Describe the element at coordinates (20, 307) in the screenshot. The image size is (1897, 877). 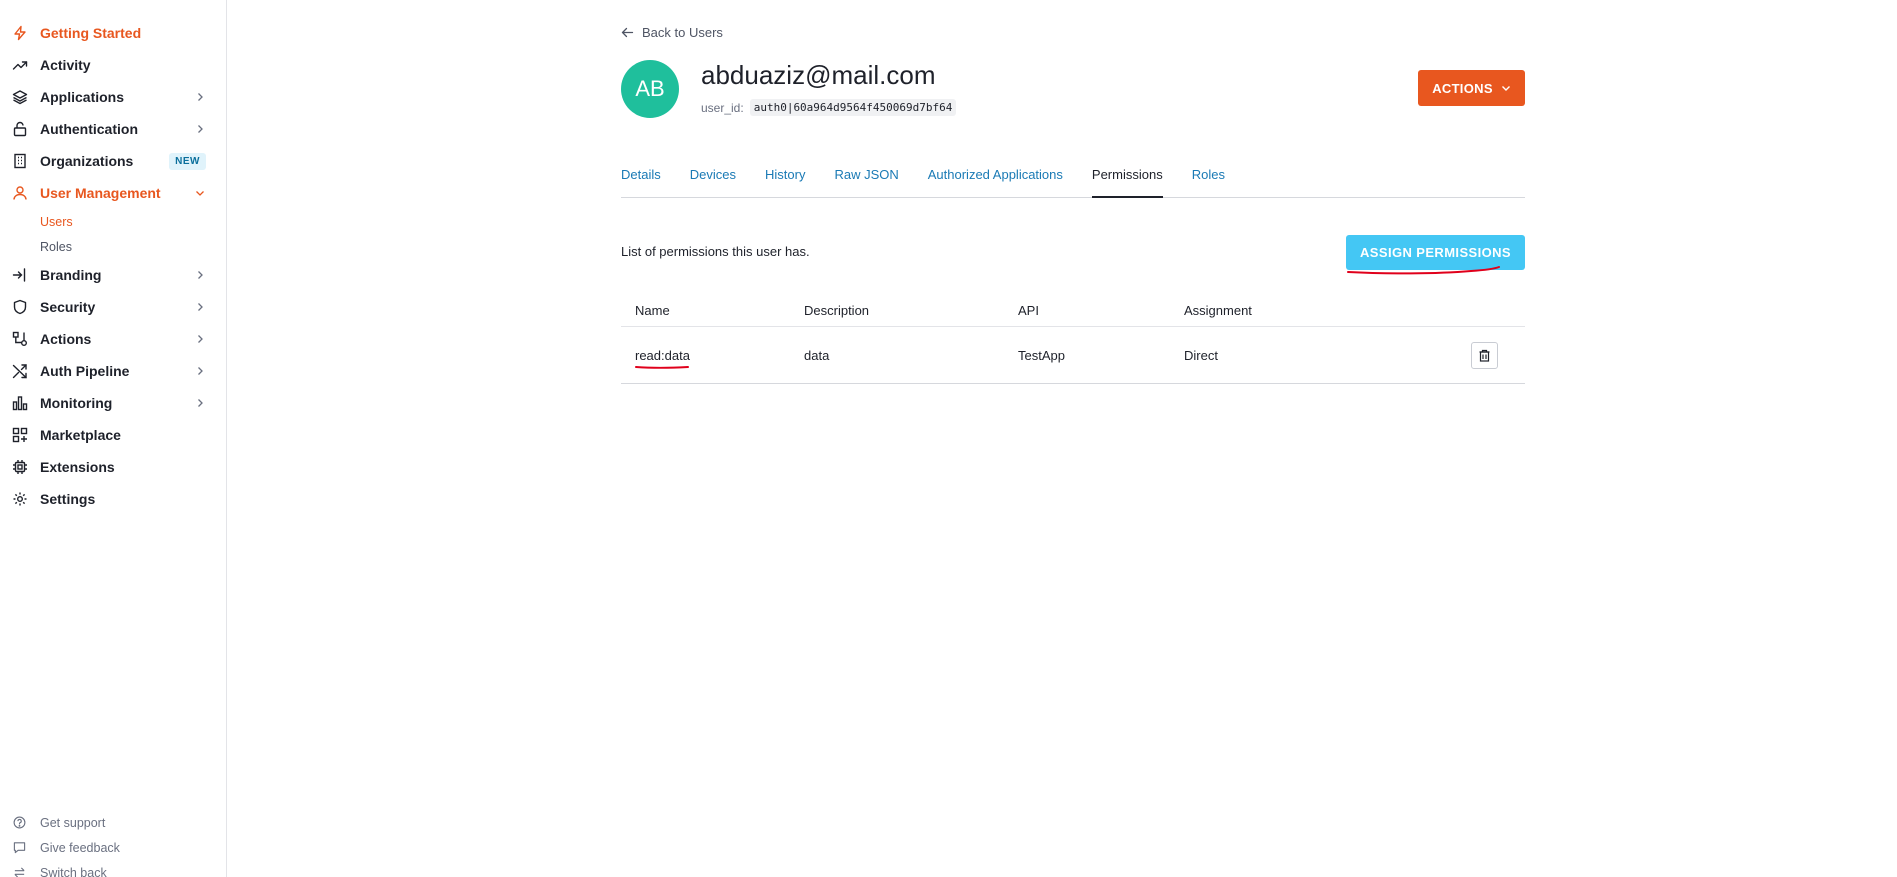
I see `shield-icon` at that location.